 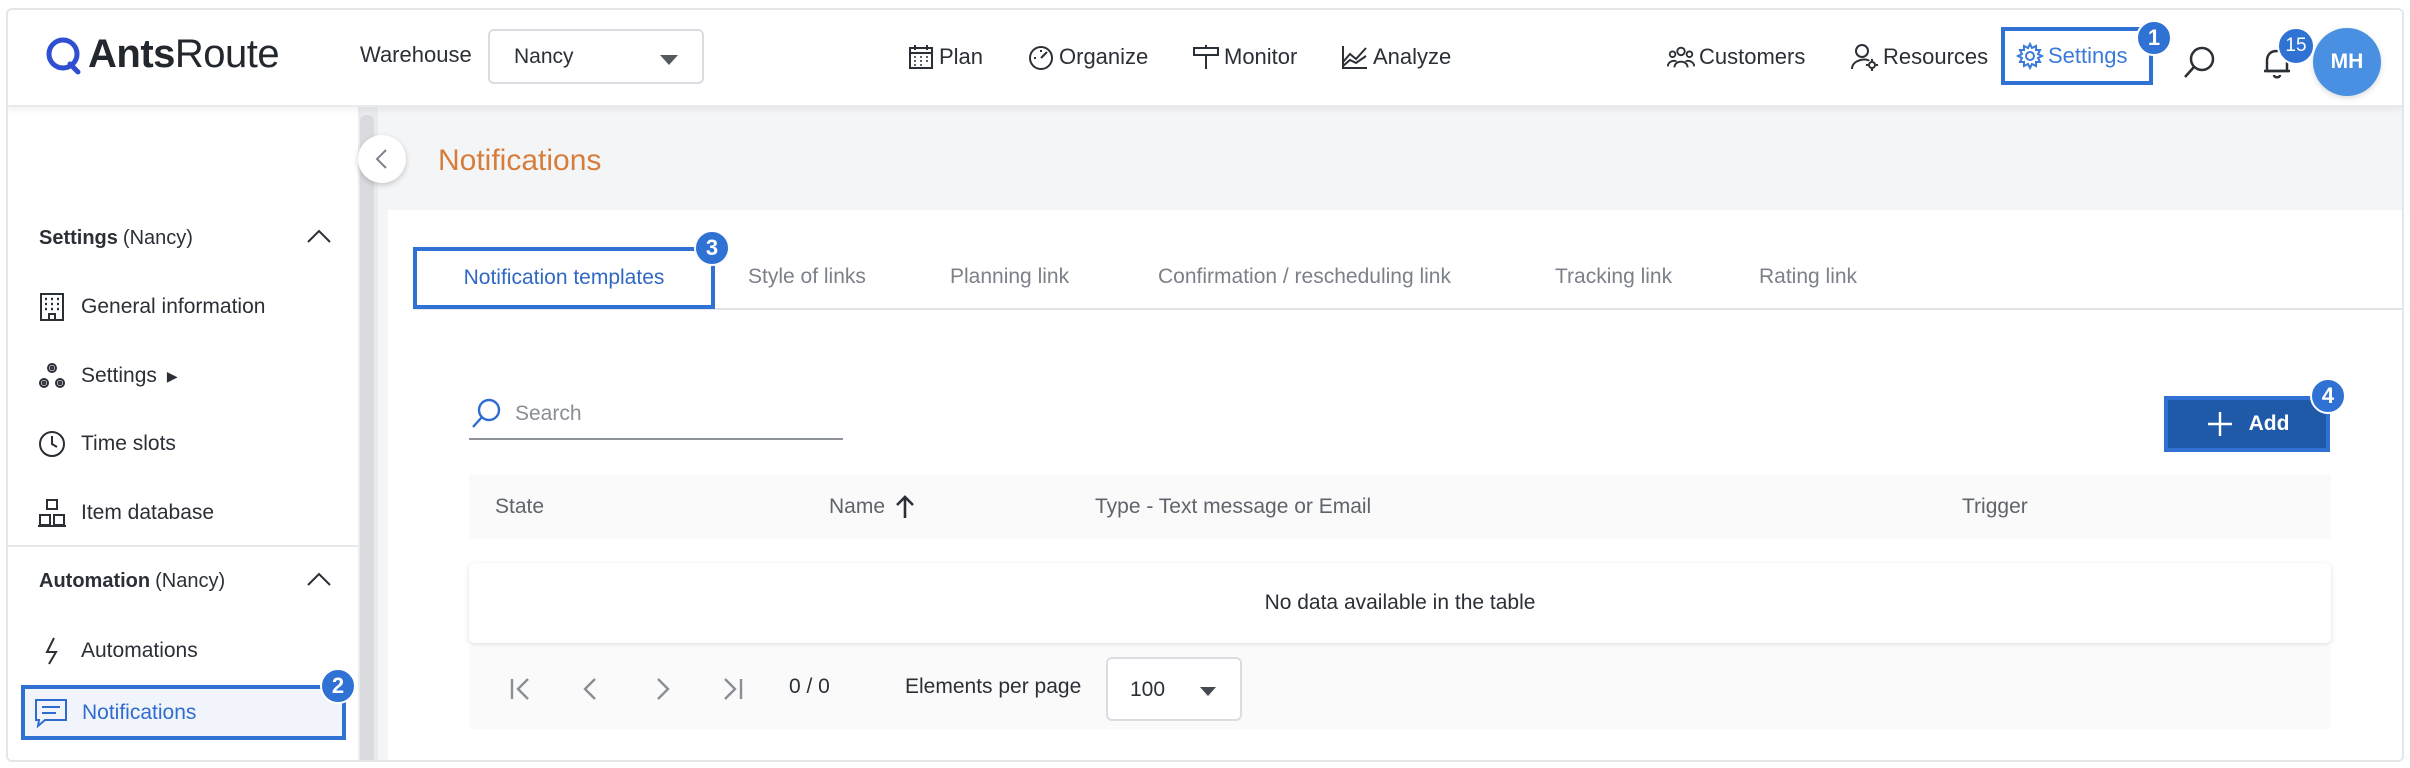 What do you see at coordinates (416, 54) in the screenshot?
I see `warehouse-label: Warehouse` at bounding box center [416, 54].